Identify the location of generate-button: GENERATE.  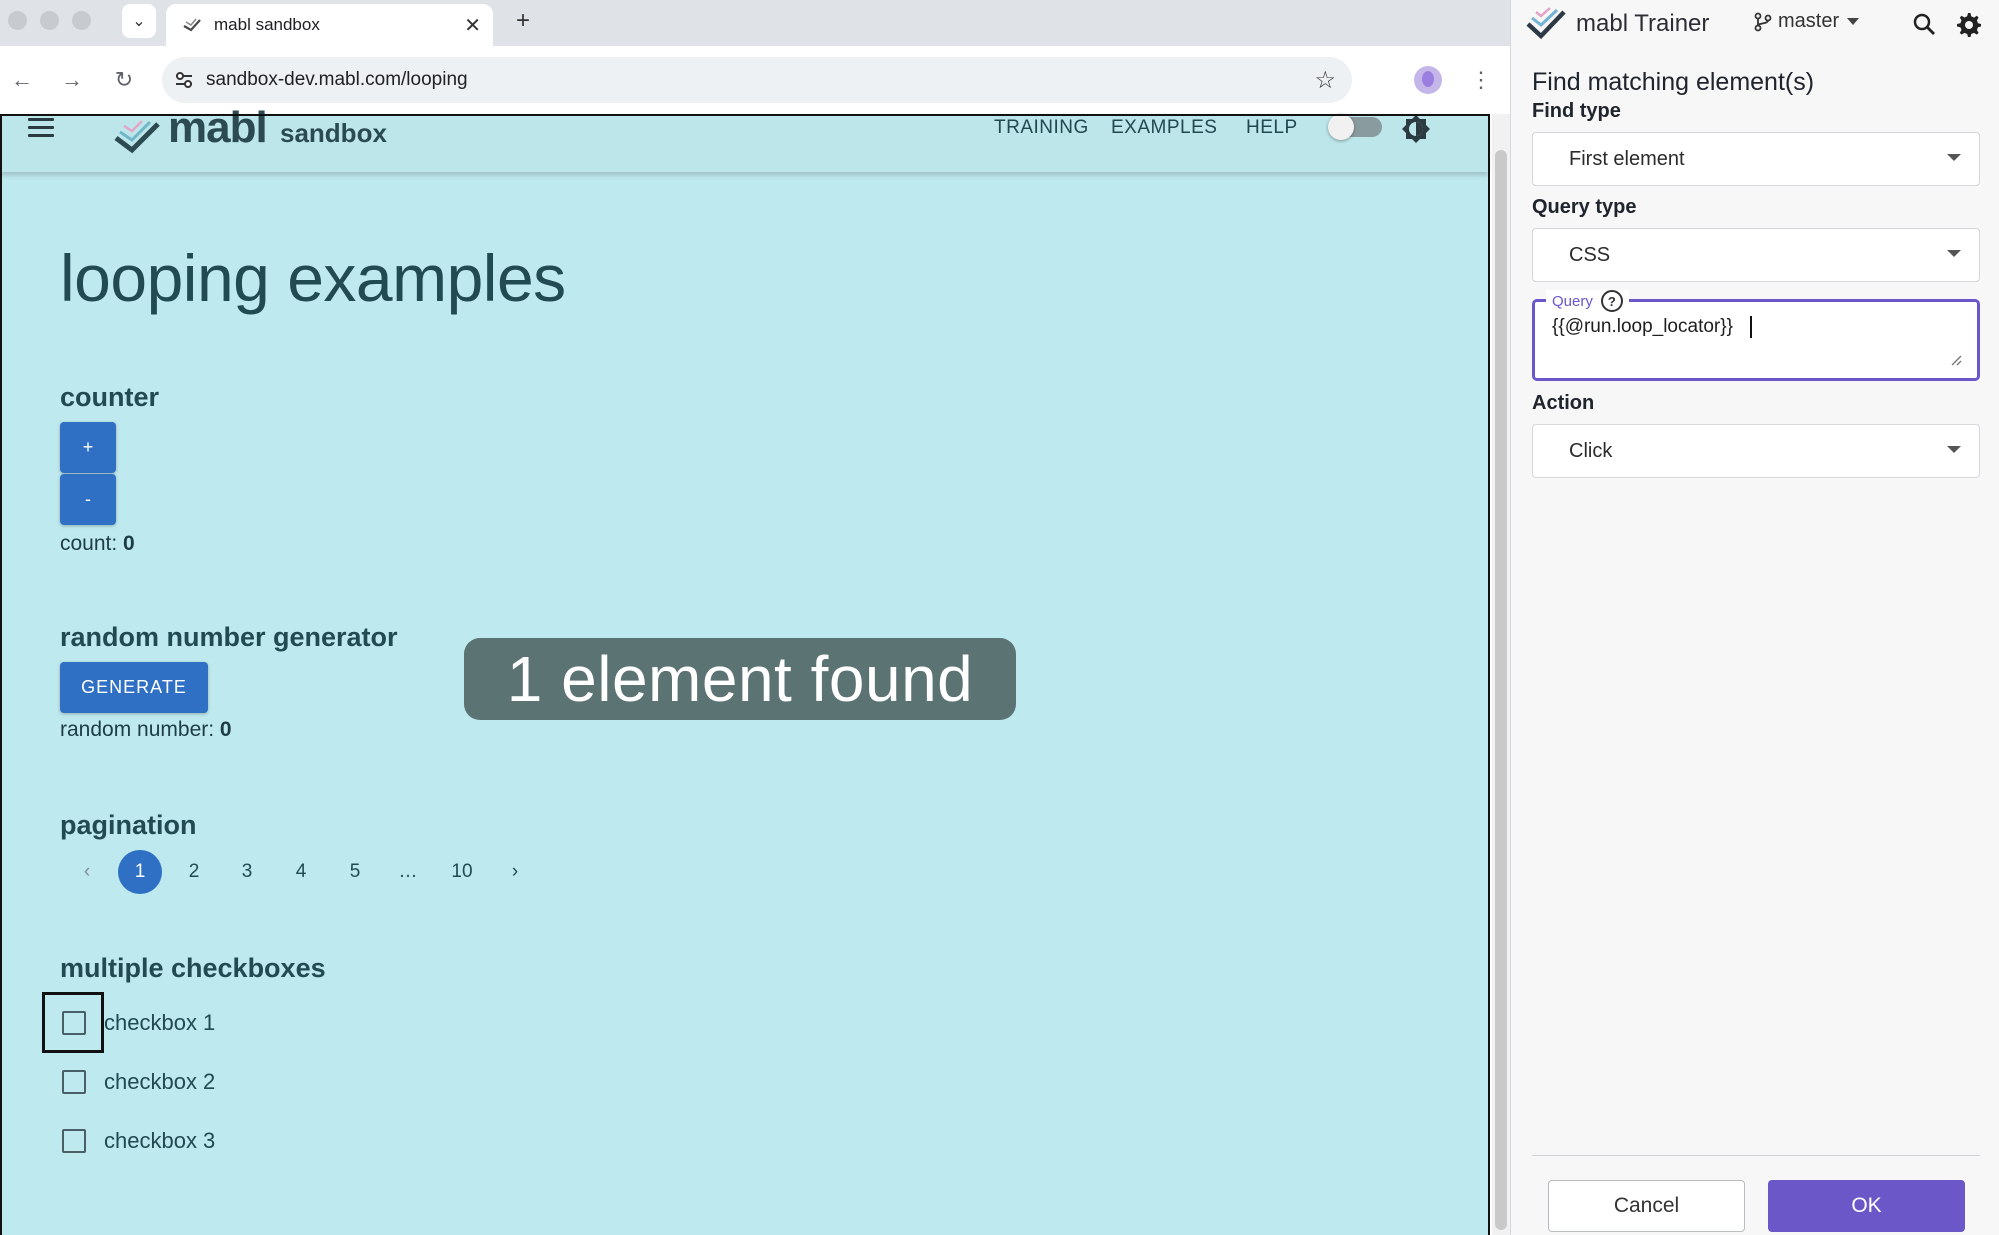
(134, 687).